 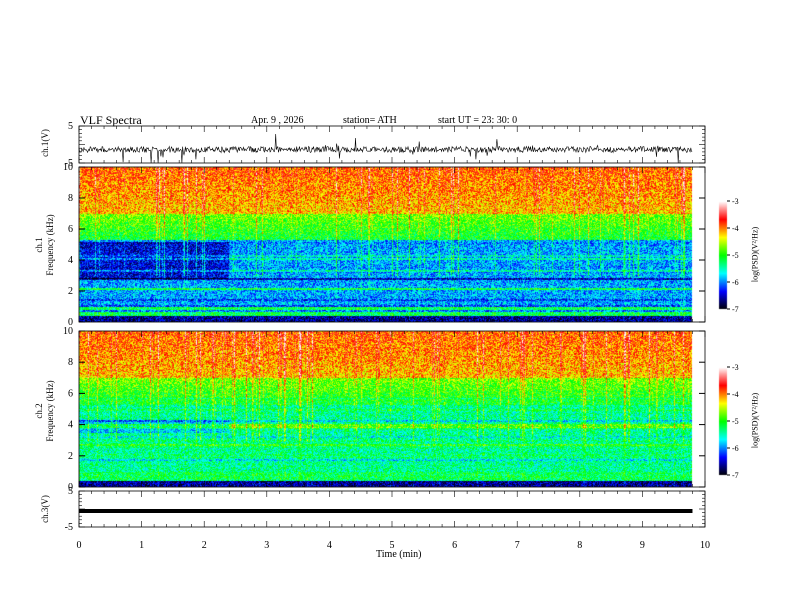 What do you see at coordinates (69, 527) in the screenshot?
I see `y-tick-label: -5` at bounding box center [69, 527].